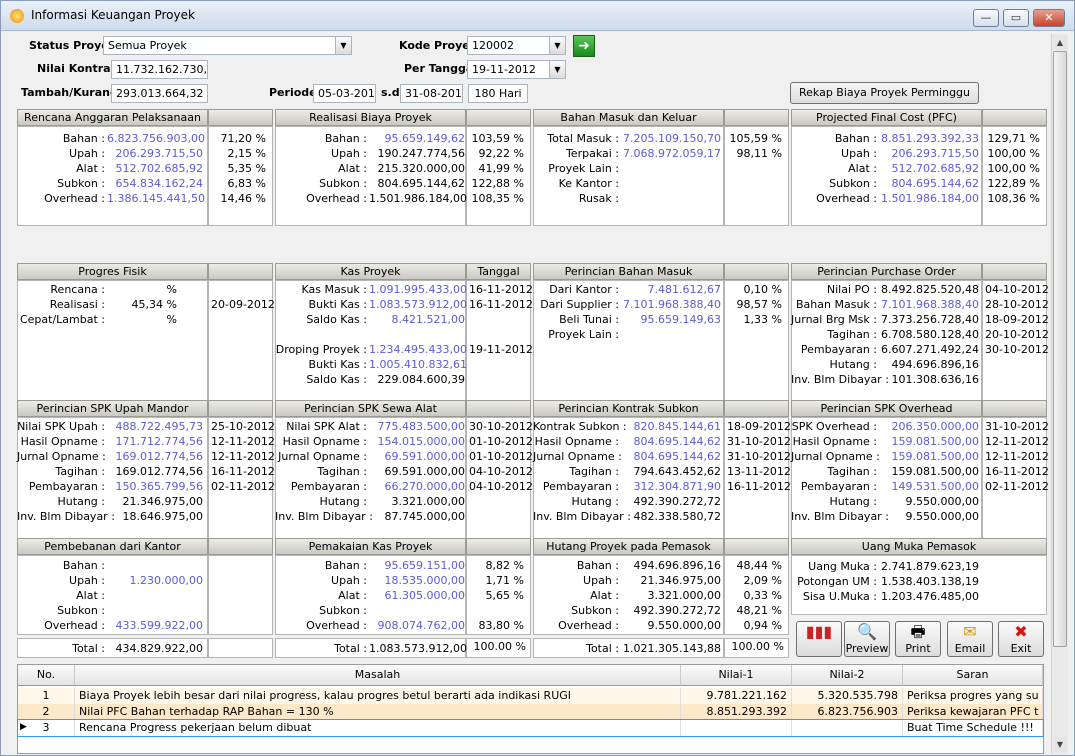 Image resolution: width=1075 pixels, height=756 pixels. What do you see at coordinates (334, 289) in the screenshot?
I see `kas-label-0: Kas Masuk :` at bounding box center [334, 289].